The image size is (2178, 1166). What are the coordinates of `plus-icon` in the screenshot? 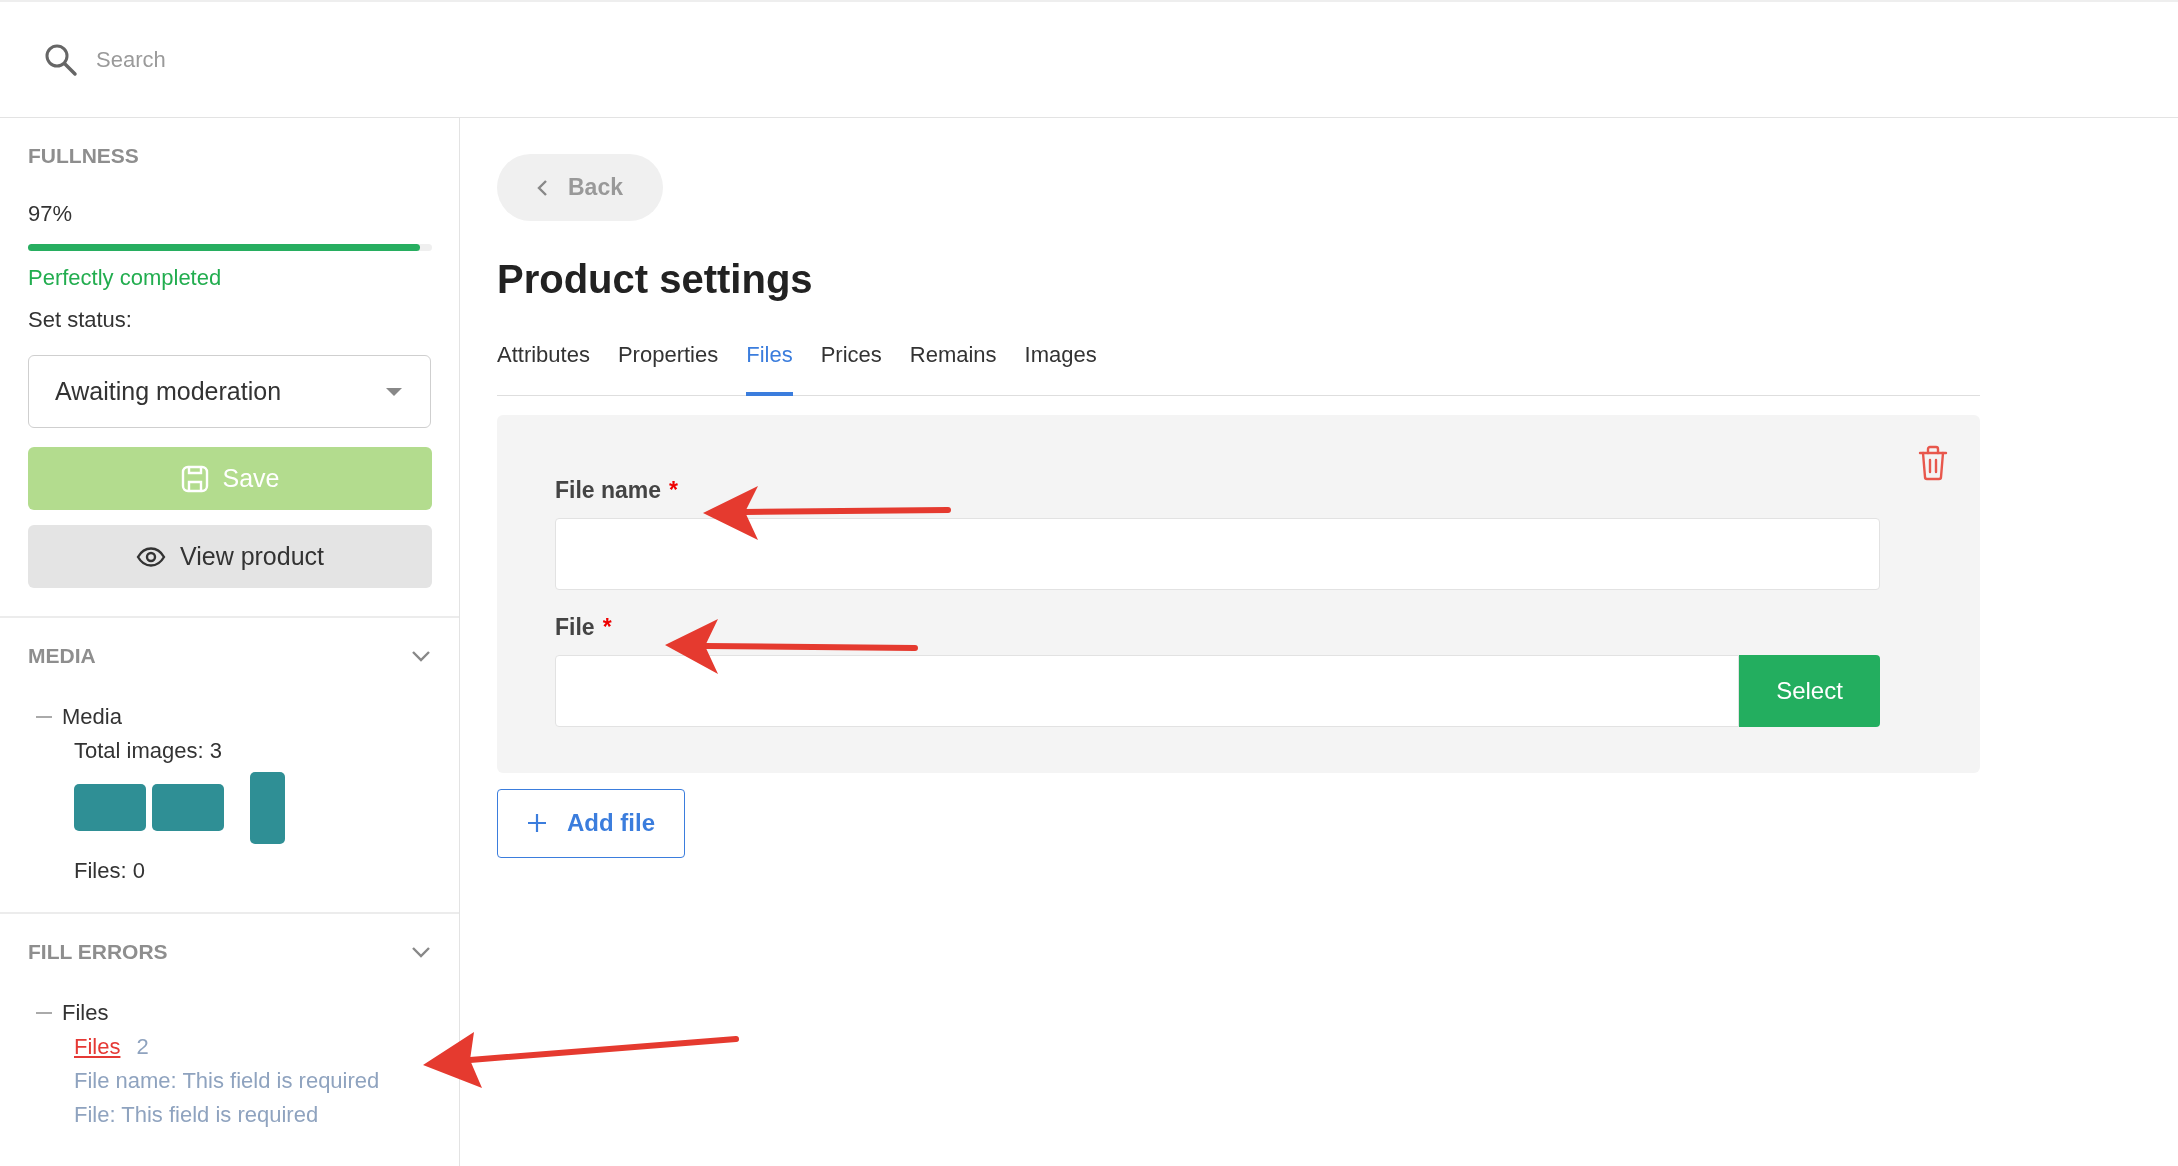 It's located at (537, 823).